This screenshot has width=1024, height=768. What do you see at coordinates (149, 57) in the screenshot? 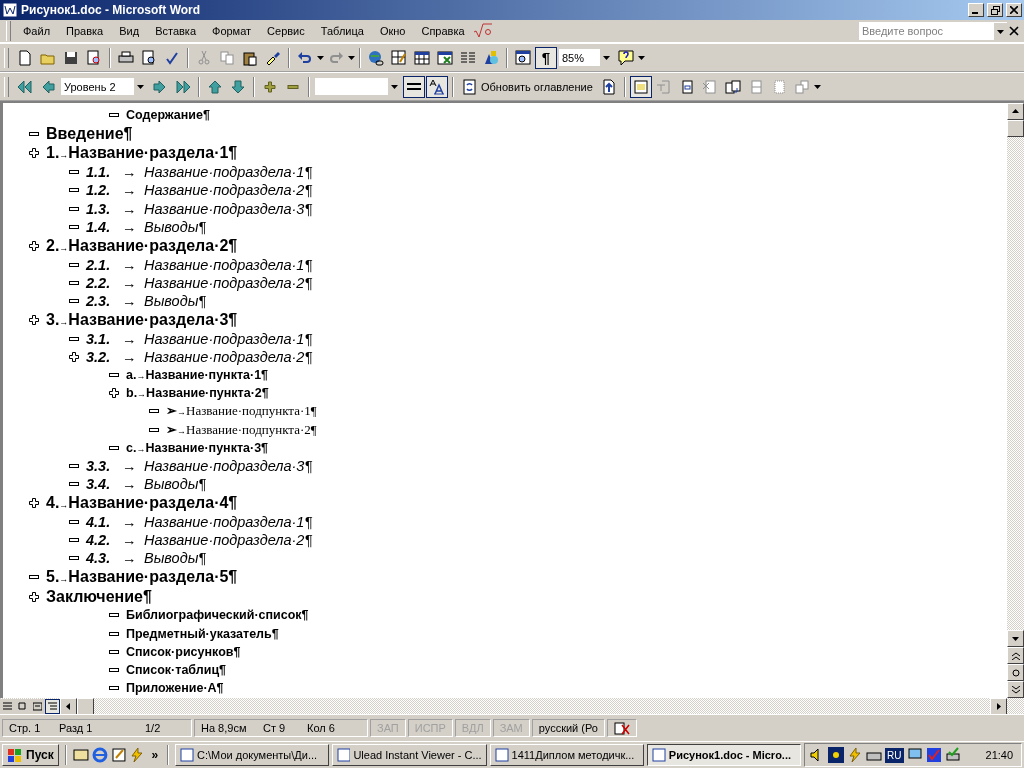
I see `print-preview-icon` at bounding box center [149, 57].